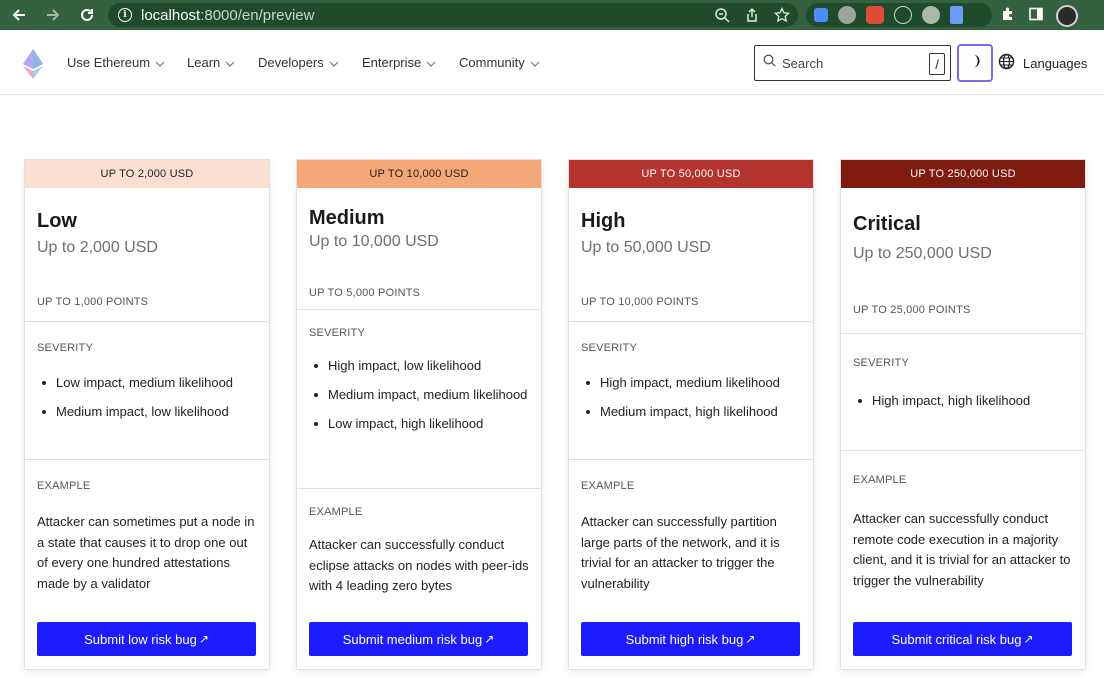  I want to click on card-title: Critical, so click(887, 224).